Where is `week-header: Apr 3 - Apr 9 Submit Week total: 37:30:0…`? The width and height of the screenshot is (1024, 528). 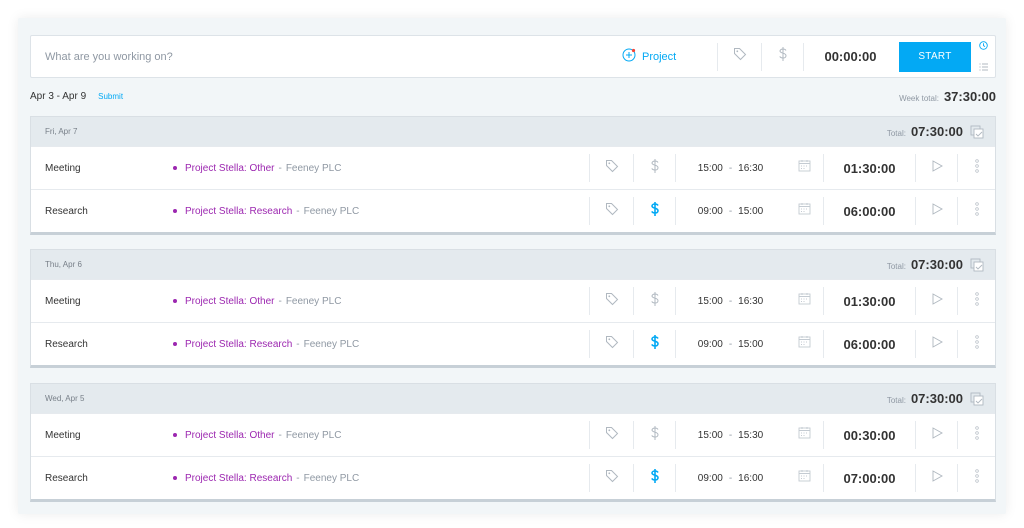
week-header: Apr 3 - Apr 9 Submit Week total: 37:30:0… is located at coordinates (513, 96).